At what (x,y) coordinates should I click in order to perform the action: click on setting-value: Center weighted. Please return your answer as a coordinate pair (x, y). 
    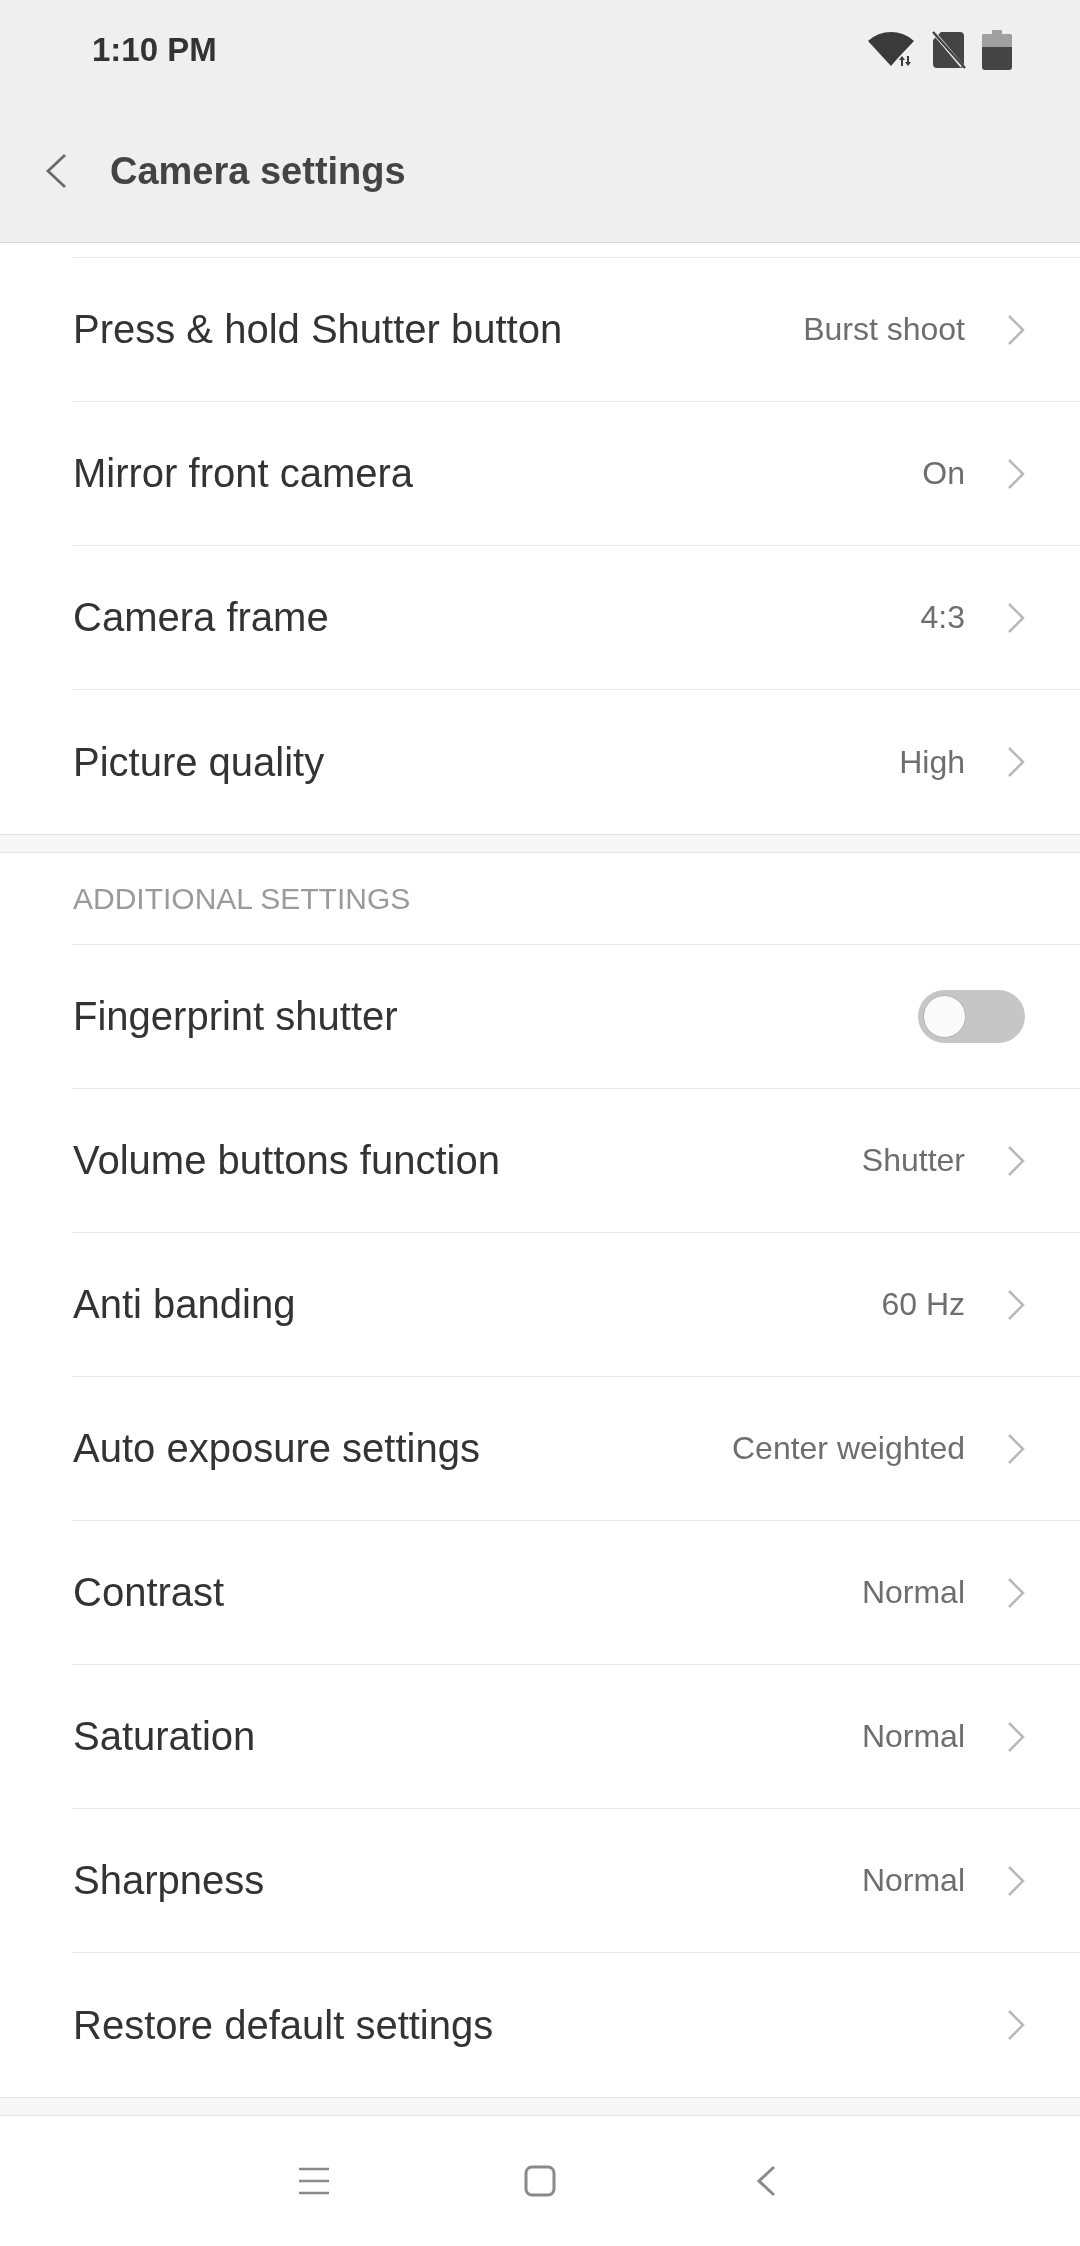
    Looking at the image, I should click on (848, 1448).